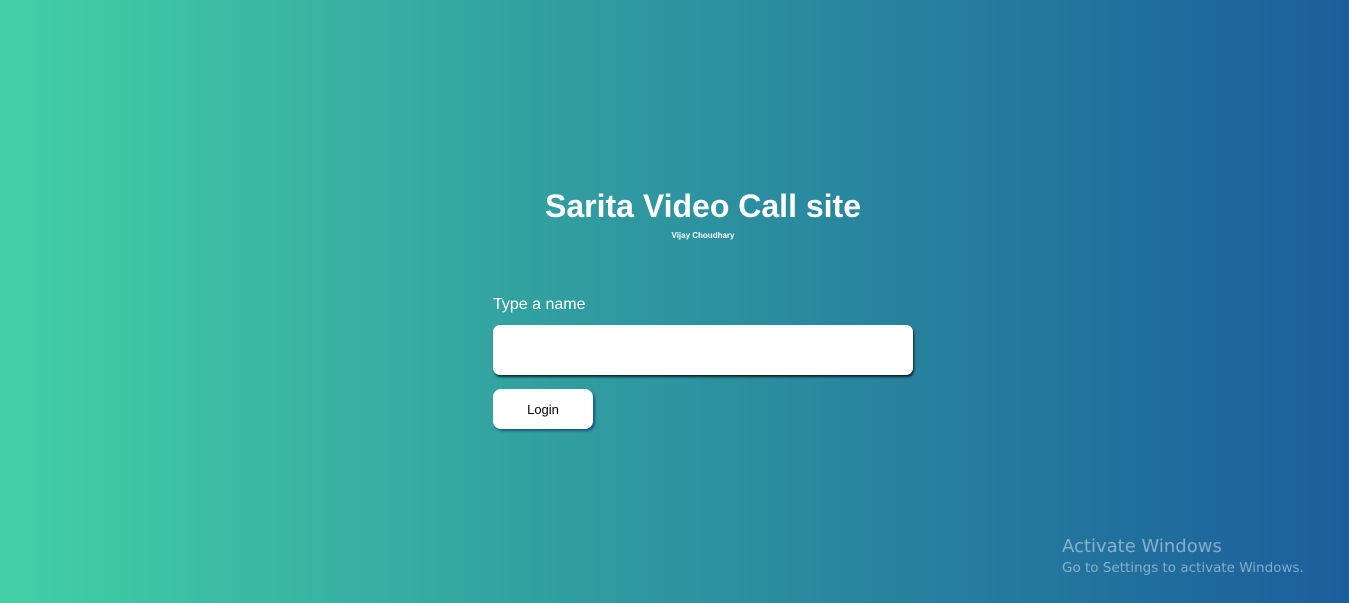 The image size is (1349, 603). Describe the element at coordinates (703, 206) in the screenshot. I see `page-title: Sarita Video Call site` at that location.